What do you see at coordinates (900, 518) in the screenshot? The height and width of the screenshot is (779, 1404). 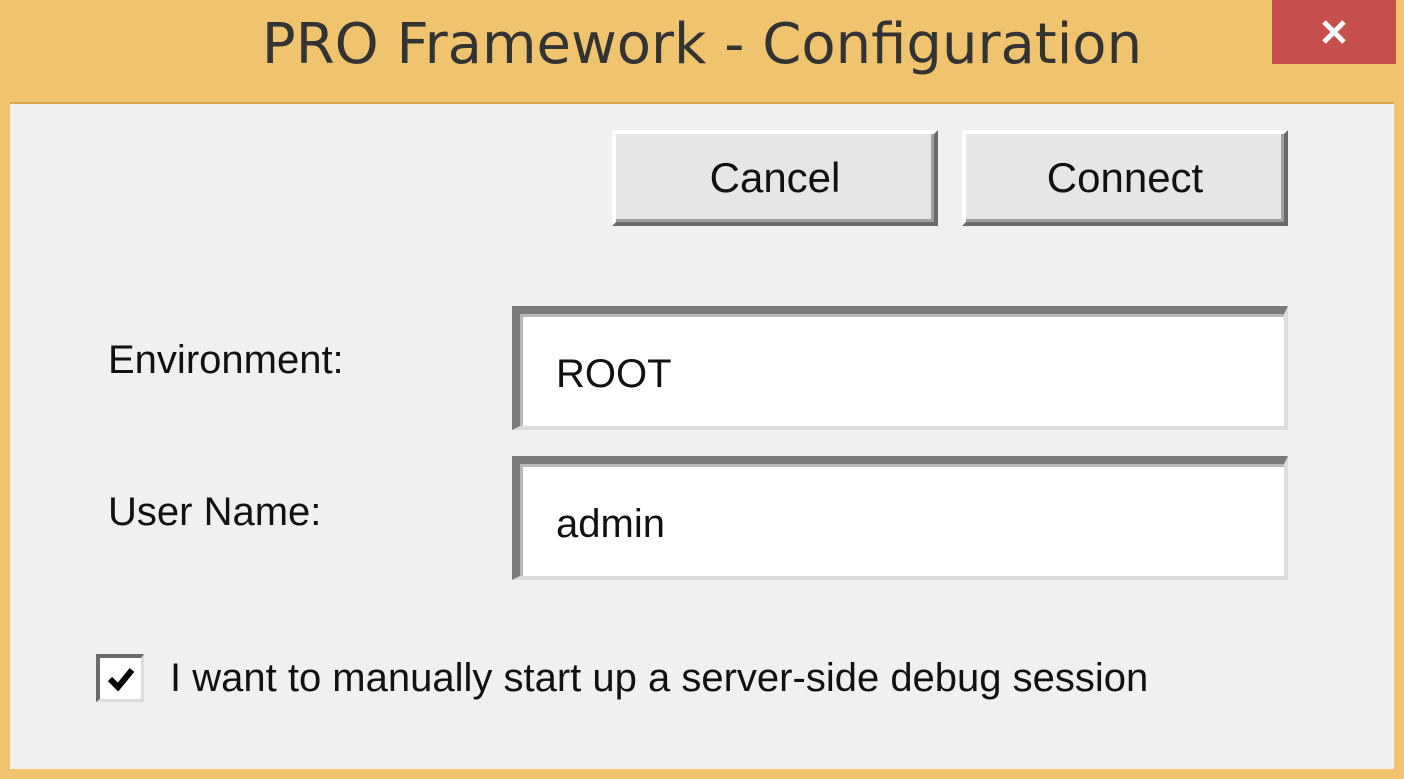 I see `user-name-field: admin` at bounding box center [900, 518].